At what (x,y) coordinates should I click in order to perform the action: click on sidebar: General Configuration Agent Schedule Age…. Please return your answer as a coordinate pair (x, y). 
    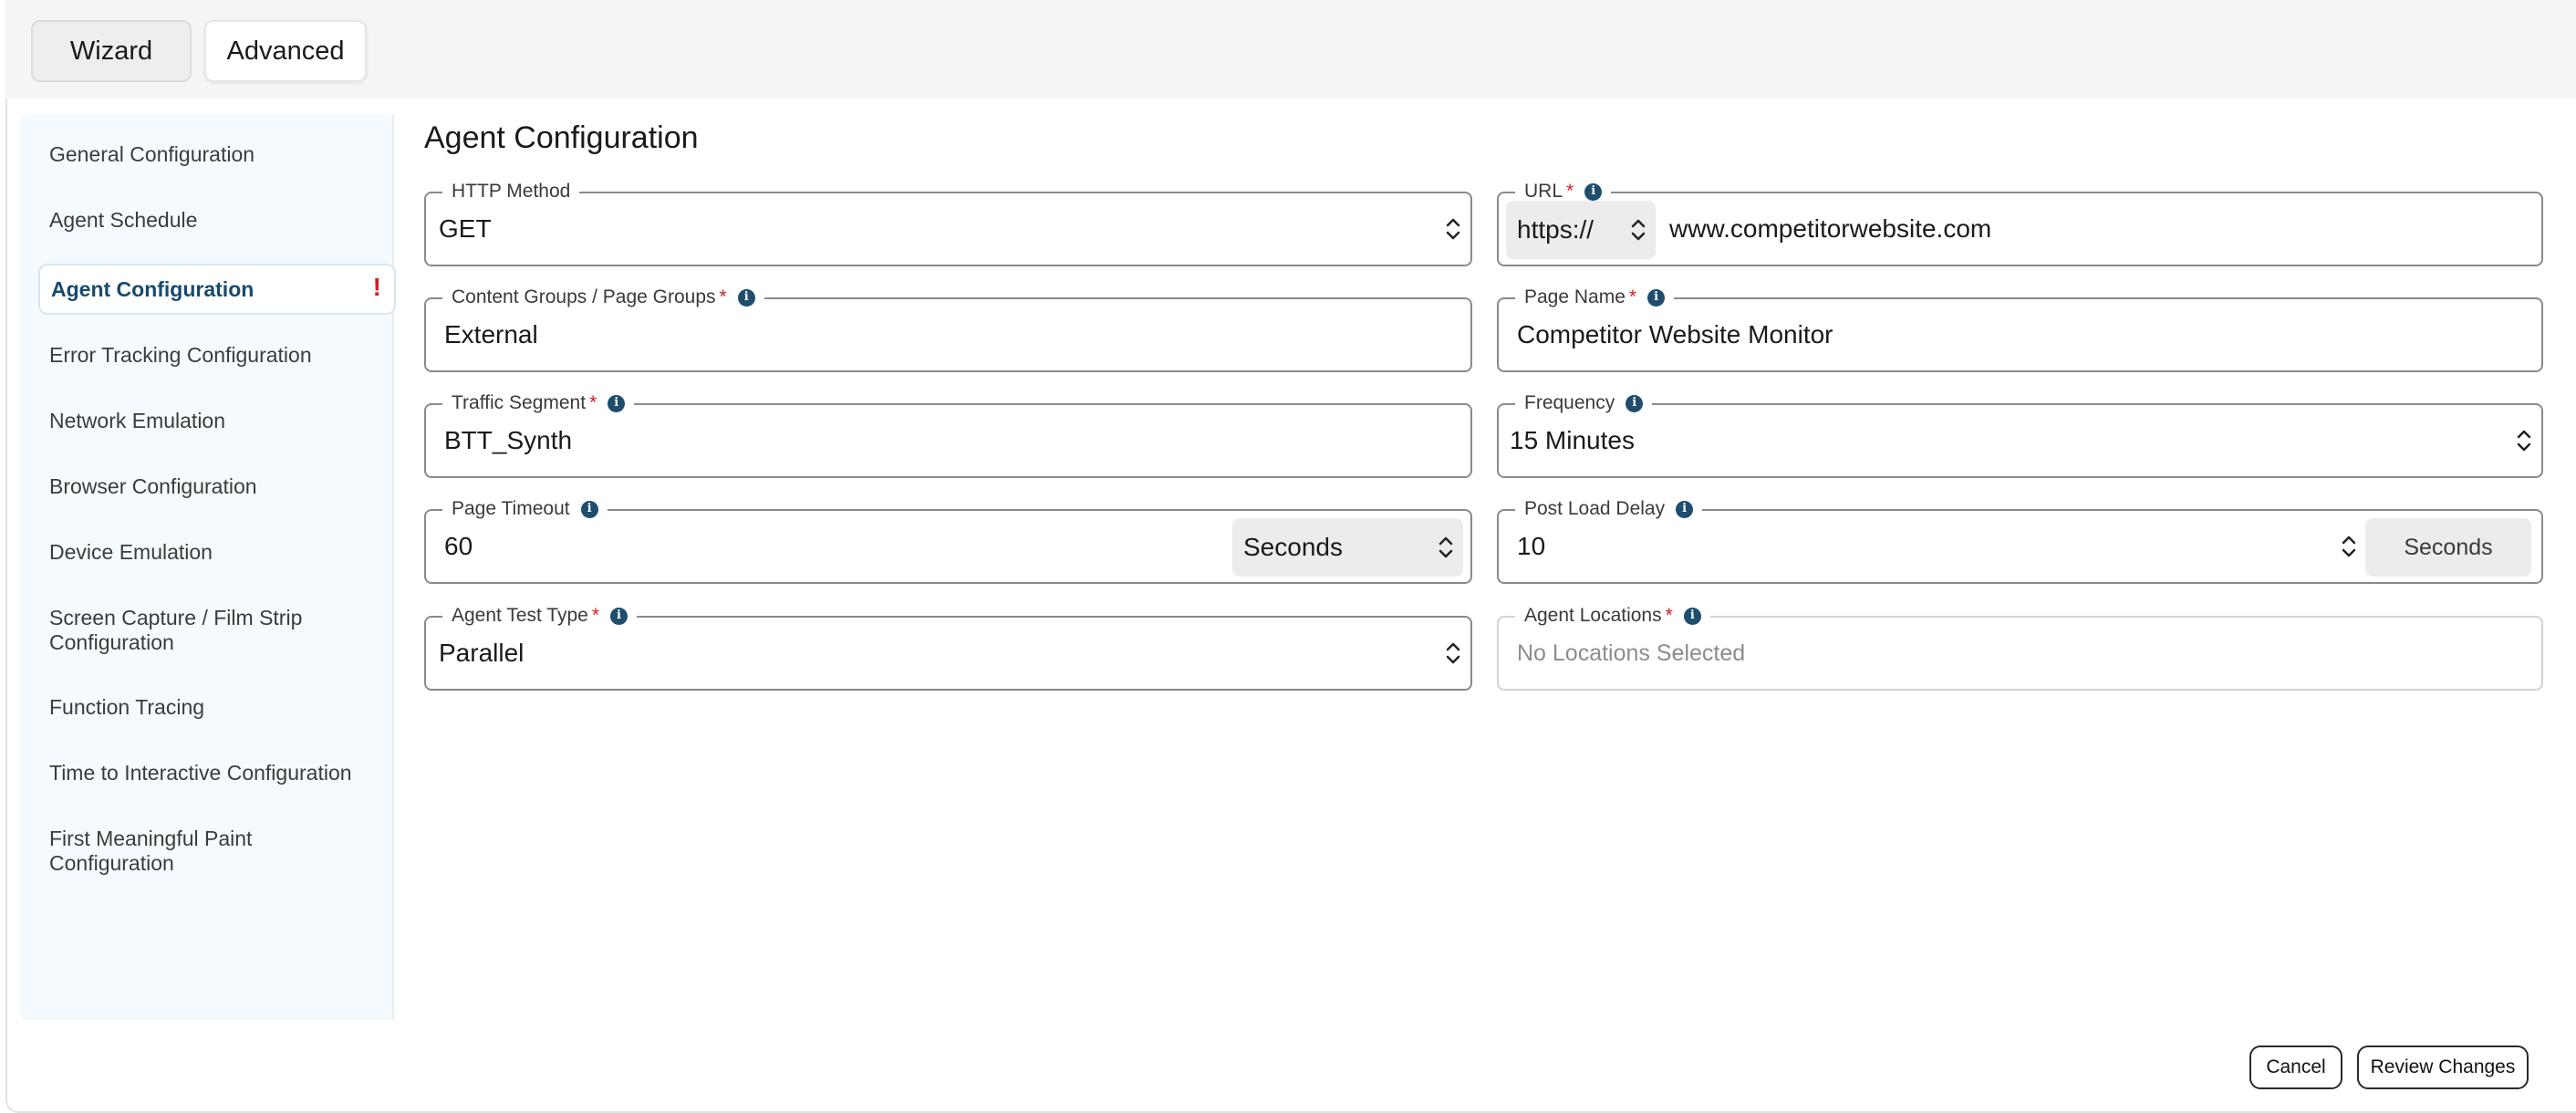
    Looking at the image, I should click on (208, 567).